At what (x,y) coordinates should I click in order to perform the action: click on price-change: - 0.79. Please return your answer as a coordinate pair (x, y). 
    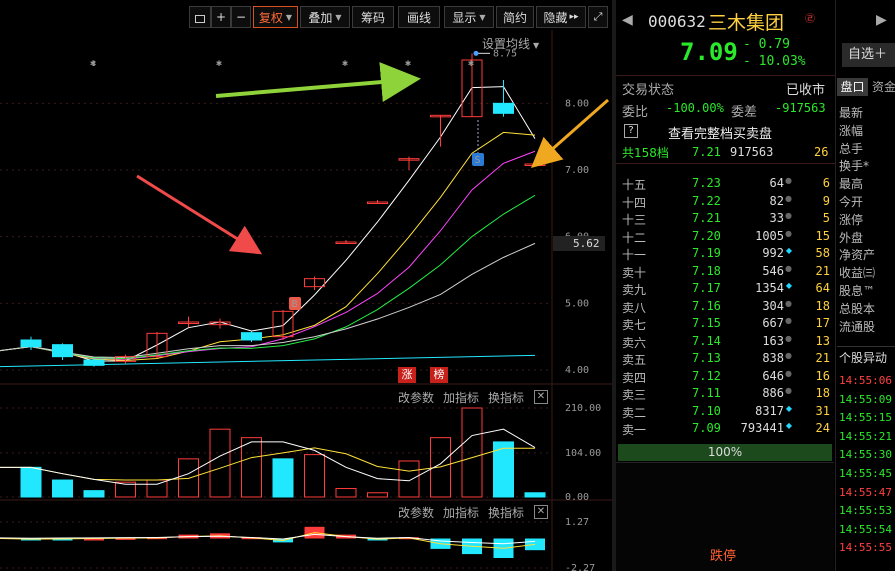
    Looking at the image, I should click on (766, 44).